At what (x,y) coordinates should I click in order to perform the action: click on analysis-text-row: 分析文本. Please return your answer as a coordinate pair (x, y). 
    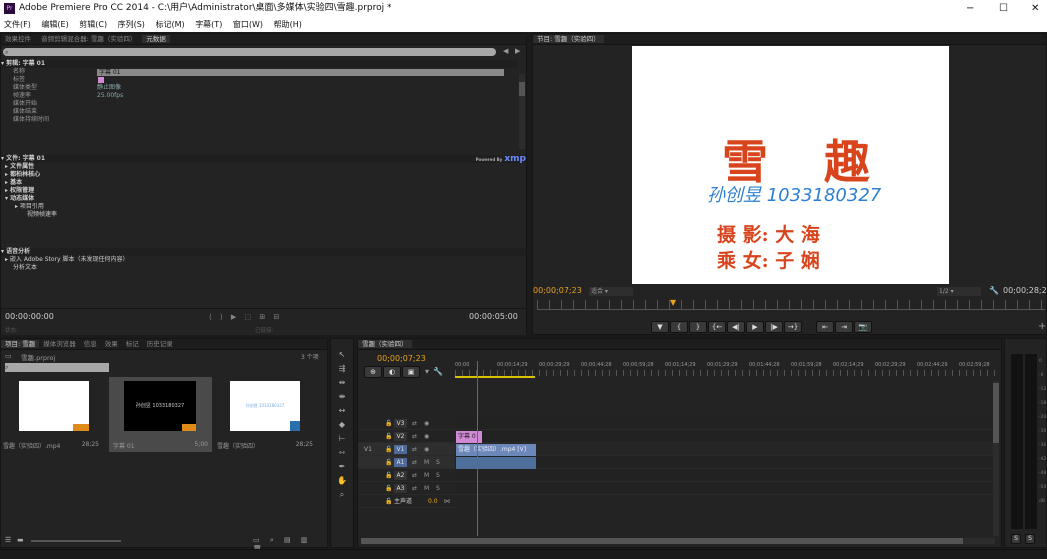
    Looking at the image, I should click on (263, 268).